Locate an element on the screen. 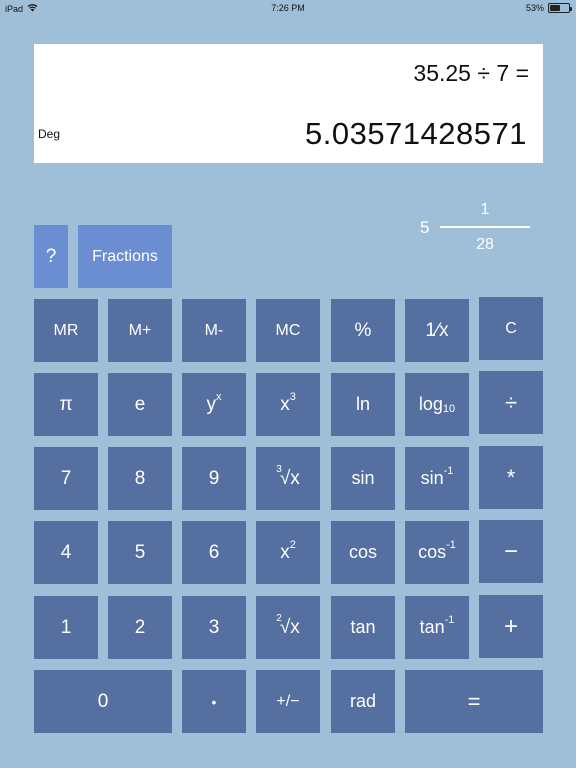 The width and height of the screenshot is (576, 768). memory-clear-button: MC is located at coordinates (288, 330).